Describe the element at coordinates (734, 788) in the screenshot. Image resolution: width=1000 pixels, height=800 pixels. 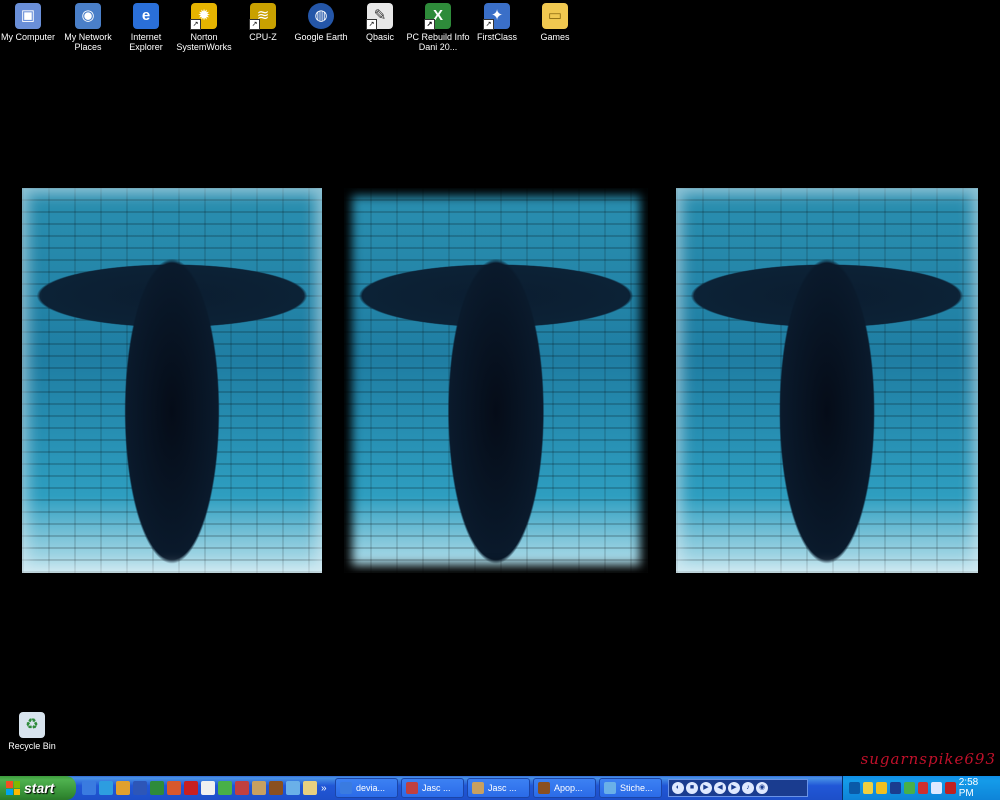
I see `next-icon: ▶` at that location.